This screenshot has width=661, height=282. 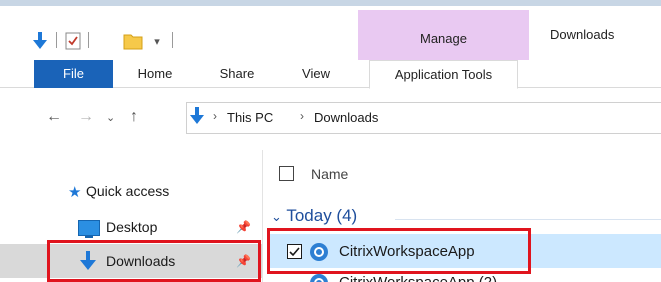 I want to click on manage-label: Manage, so click(x=443, y=38).